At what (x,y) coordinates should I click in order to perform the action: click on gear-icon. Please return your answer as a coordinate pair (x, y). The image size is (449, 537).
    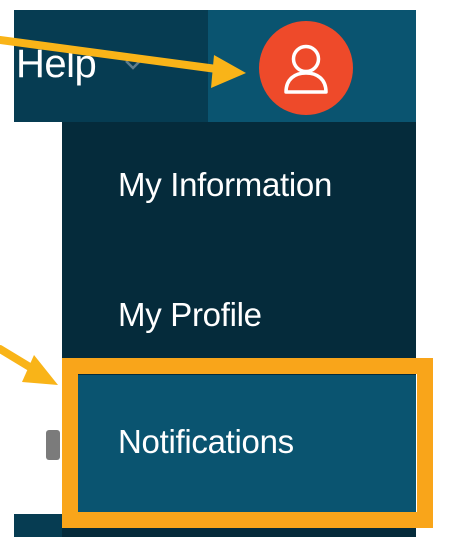
    Looking at the image, I should click on (53, 445).